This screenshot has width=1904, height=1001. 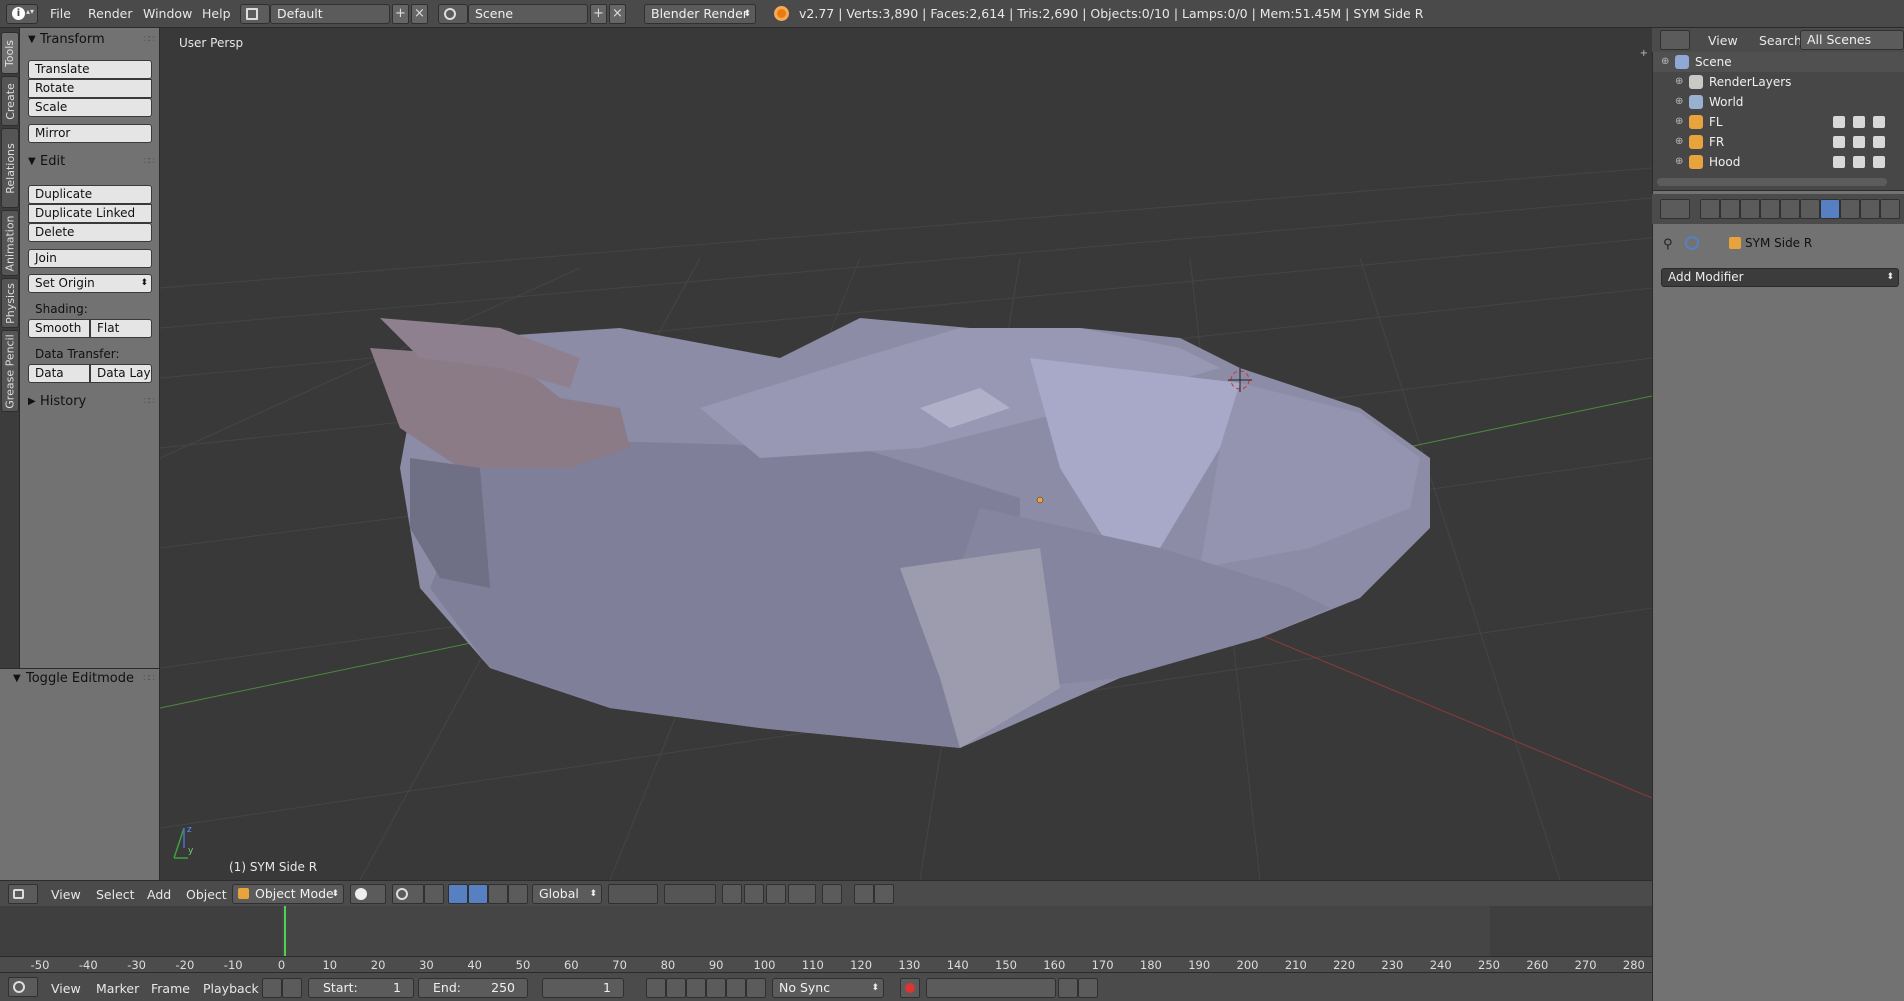 What do you see at coordinates (159, 894) in the screenshot?
I see `menu-add: Add` at bounding box center [159, 894].